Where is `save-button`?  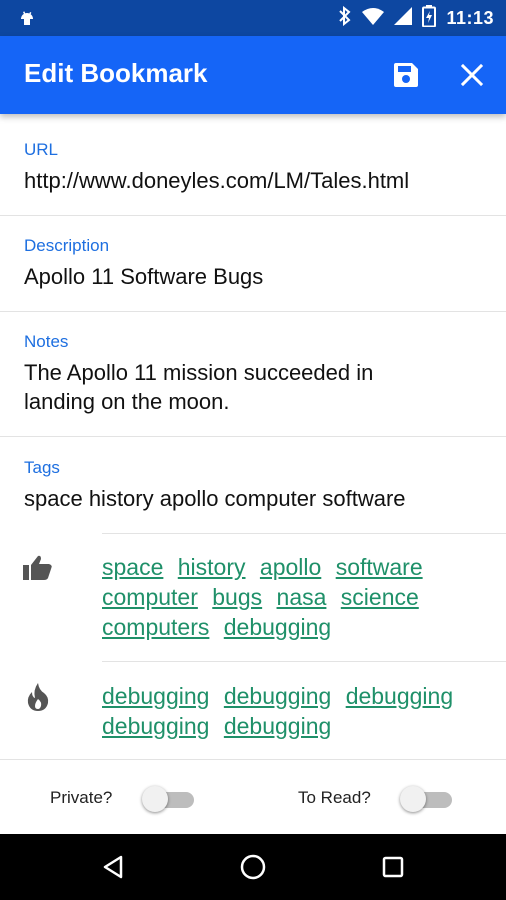 save-button is located at coordinates (406, 75).